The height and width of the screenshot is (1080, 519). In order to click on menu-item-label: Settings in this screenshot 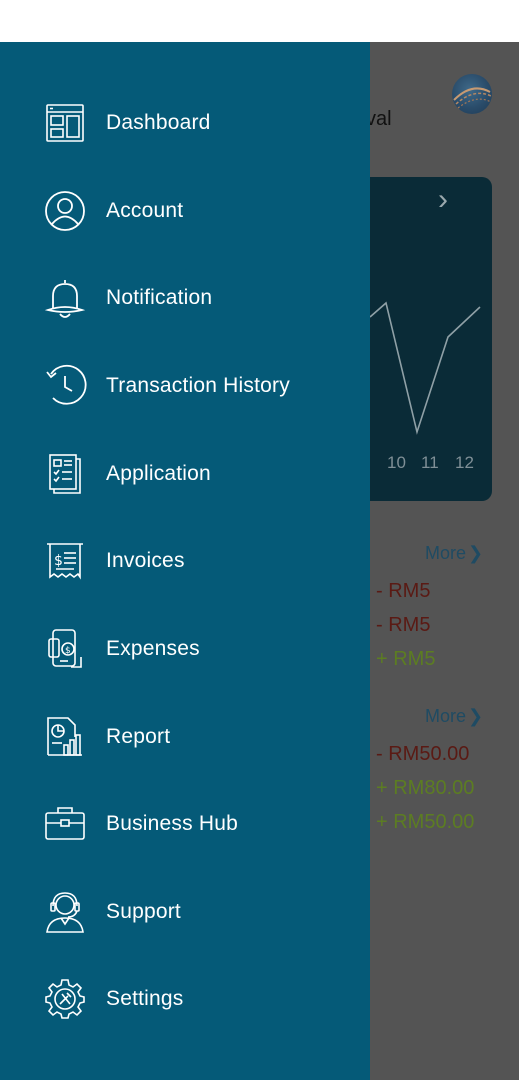, I will do `click(145, 998)`.